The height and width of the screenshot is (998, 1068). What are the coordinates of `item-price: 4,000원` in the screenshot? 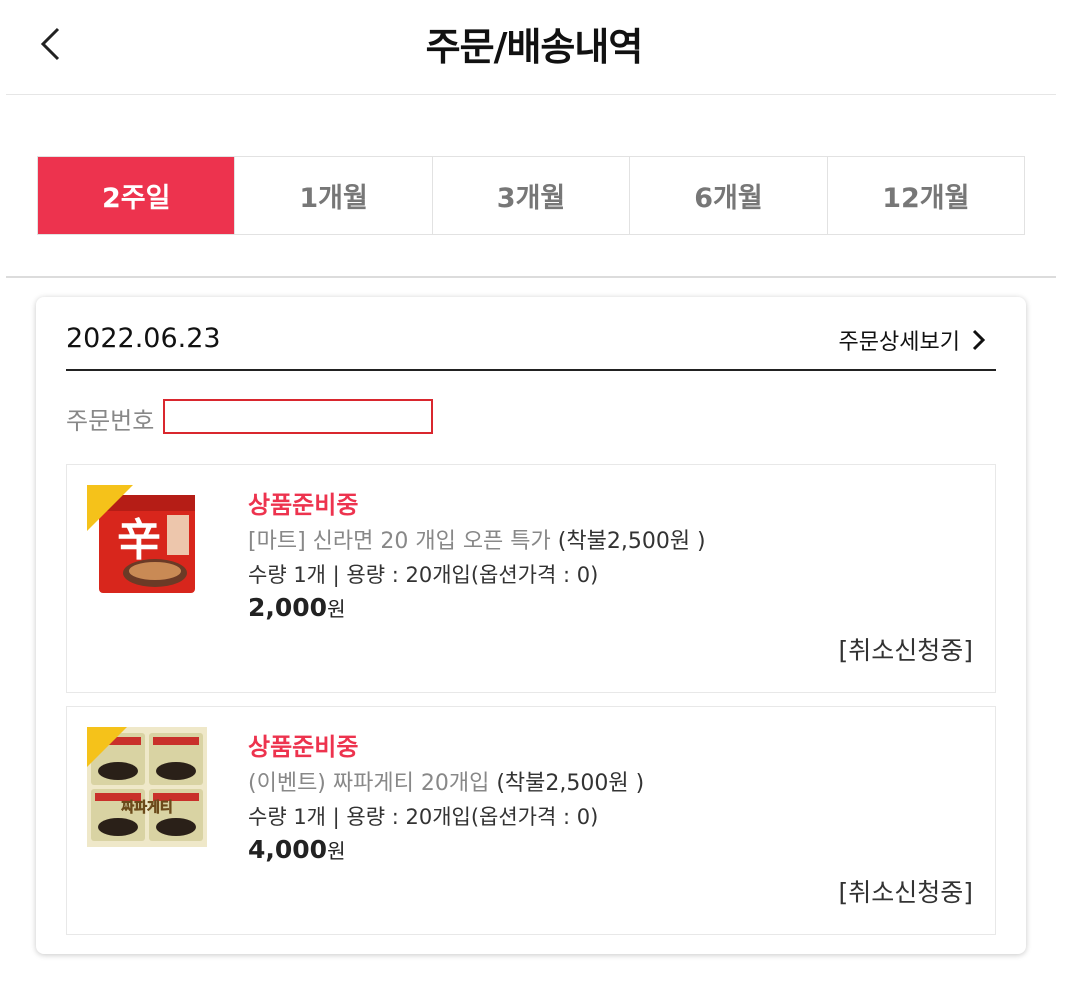 It's located at (296, 849).